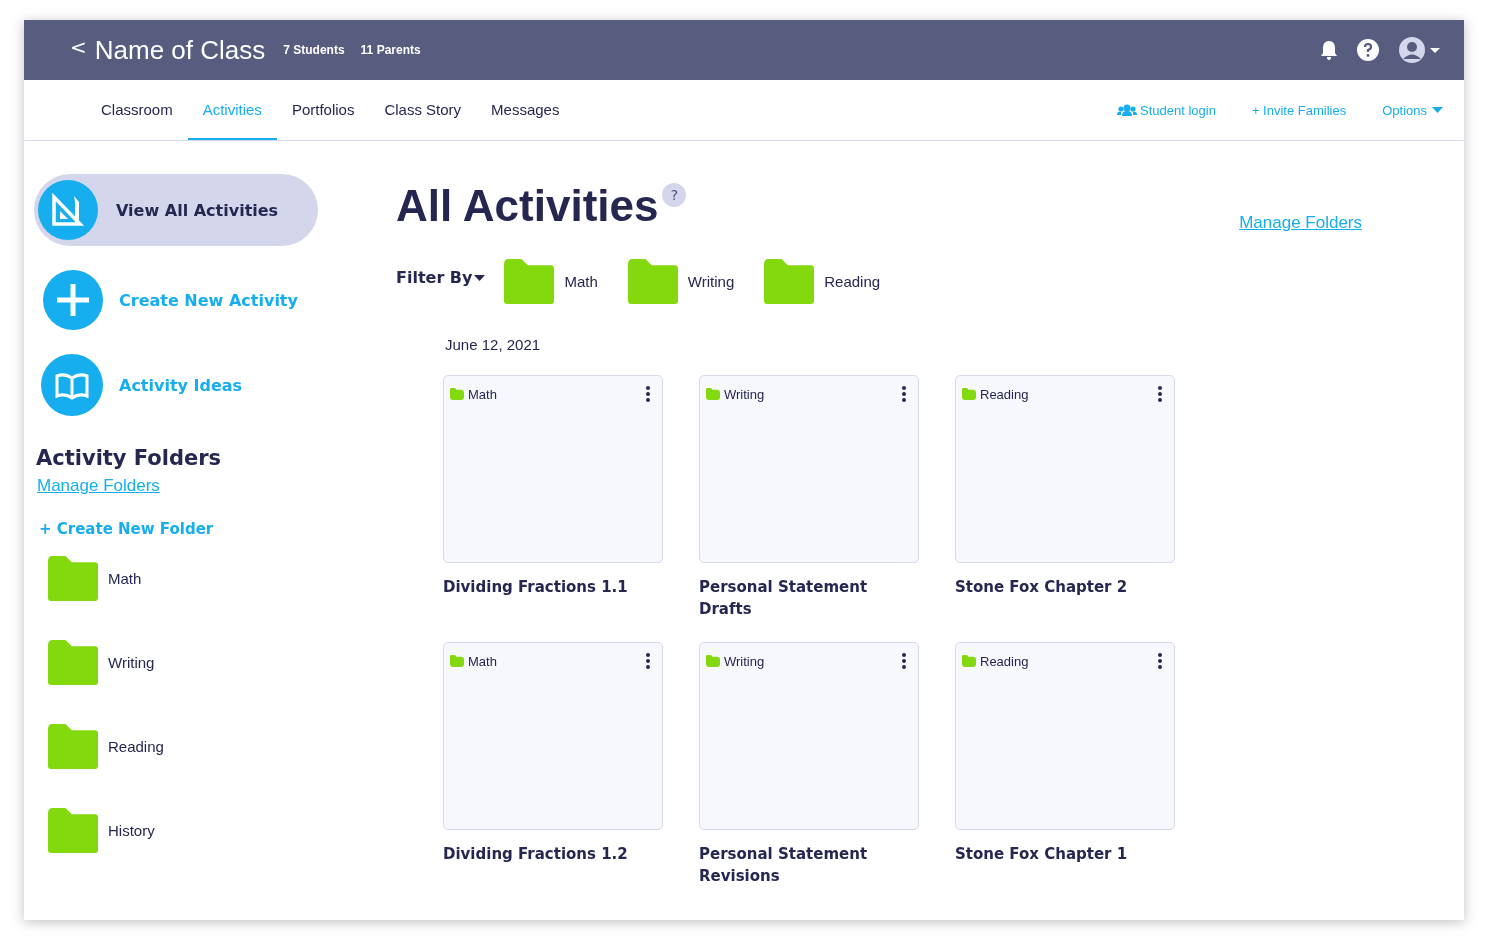  What do you see at coordinates (1420, 50) in the screenshot?
I see `avatar-icon` at bounding box center [1420, 50].